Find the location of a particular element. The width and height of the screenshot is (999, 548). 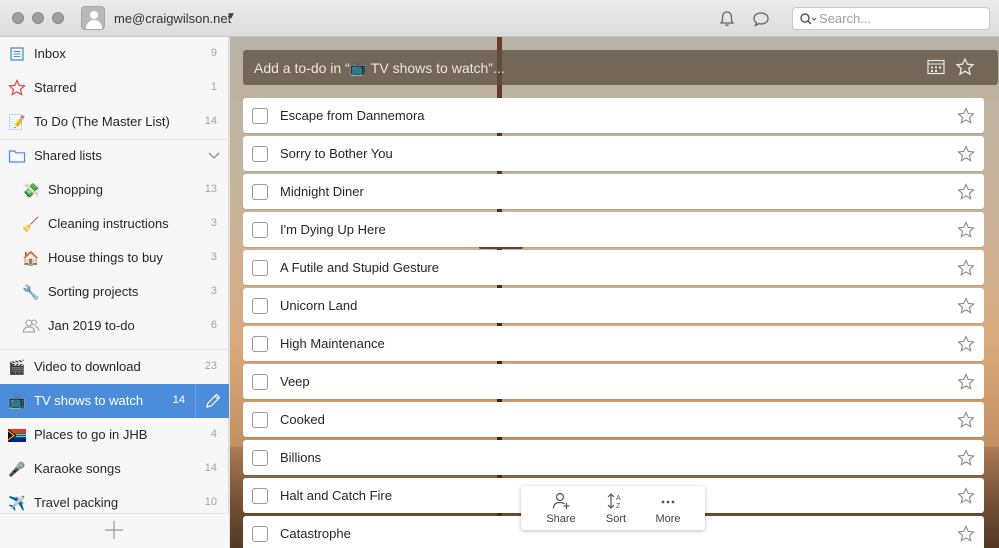

task-title: A Futile and Stupid Gesture is located at coordinates (359, 267).